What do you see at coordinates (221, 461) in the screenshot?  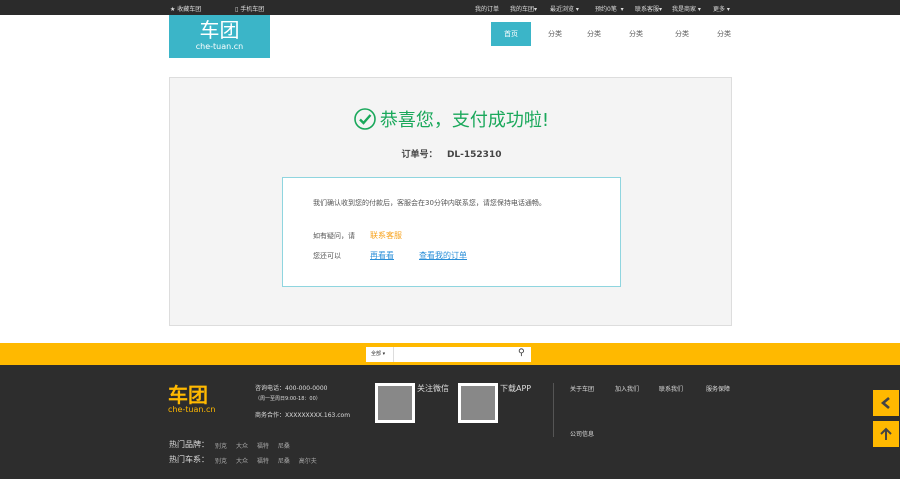 I see `series-link: 别克` at bounding box center [221, 461].